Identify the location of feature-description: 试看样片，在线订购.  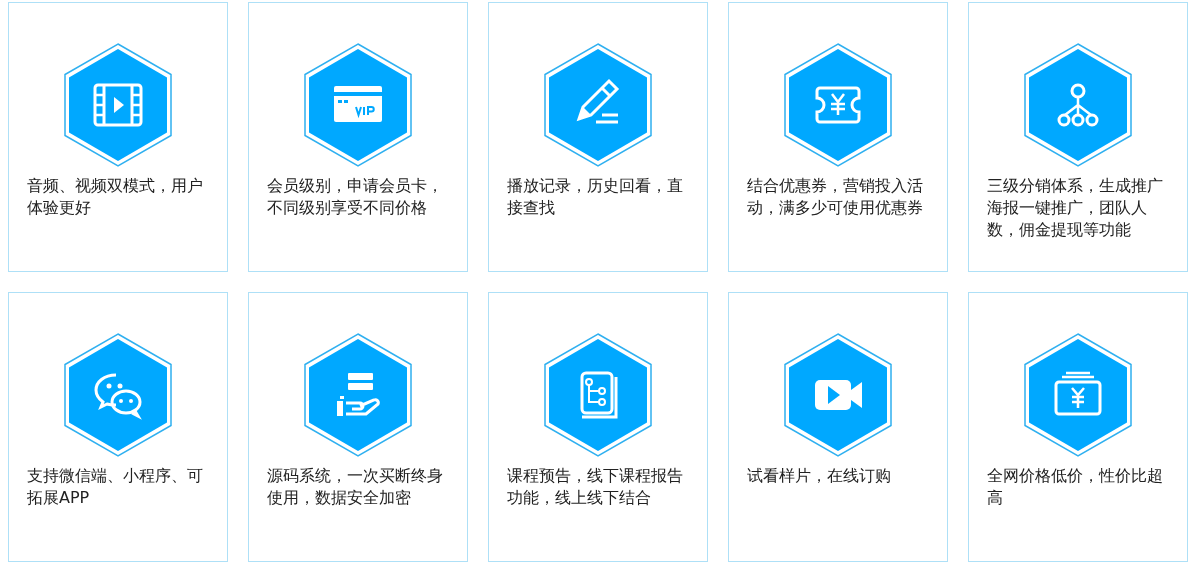
(819, 476).